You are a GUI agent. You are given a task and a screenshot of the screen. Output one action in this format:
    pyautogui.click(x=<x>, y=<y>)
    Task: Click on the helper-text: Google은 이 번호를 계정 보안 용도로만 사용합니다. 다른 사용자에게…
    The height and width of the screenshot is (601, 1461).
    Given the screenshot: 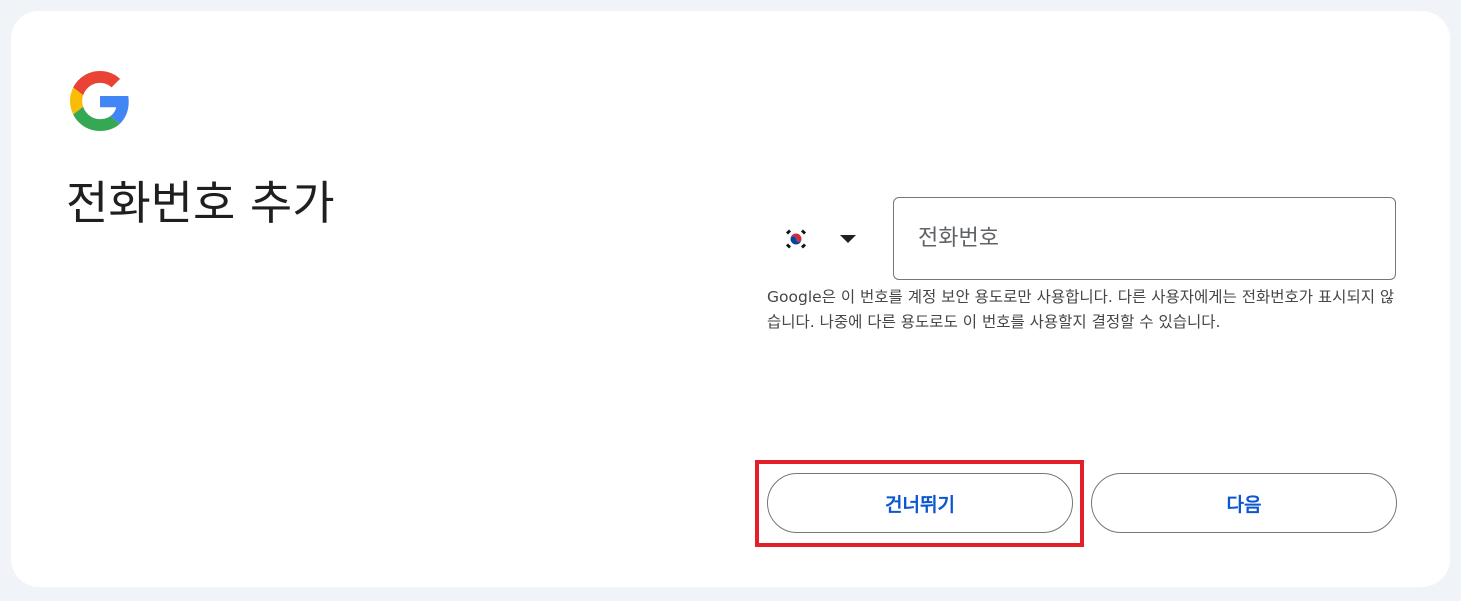 What is the action you would take?
    pyautogui.click(x=1081, y=309)
    